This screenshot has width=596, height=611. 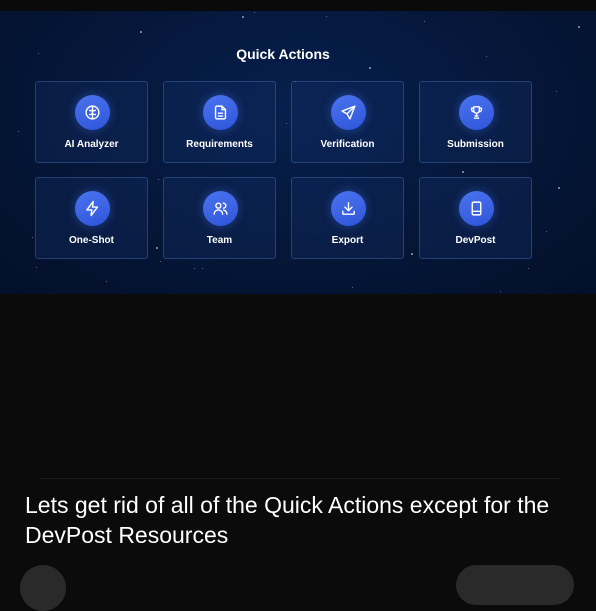 I want to click on quick-action-label: Submission, so click(x=475, y=144).